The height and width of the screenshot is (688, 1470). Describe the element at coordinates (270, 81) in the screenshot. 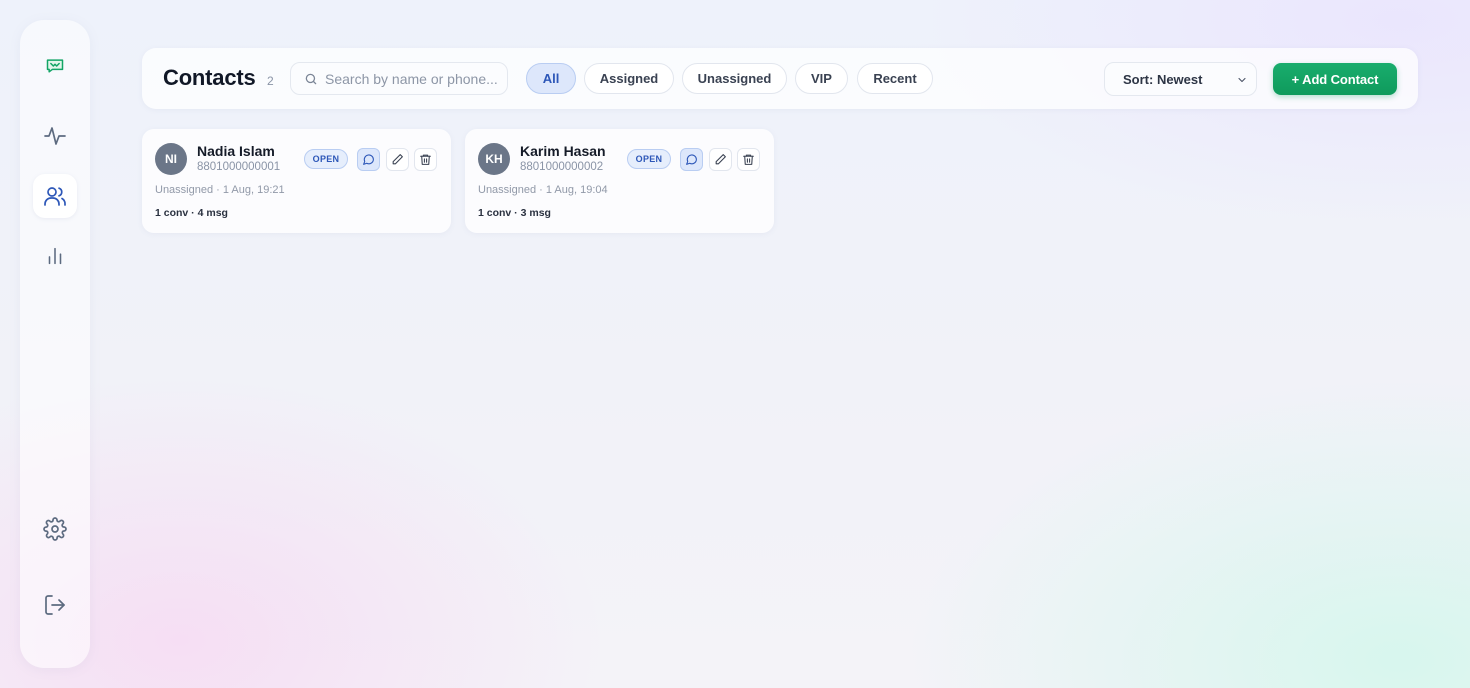

I see `contacts-count: 2` at that location.